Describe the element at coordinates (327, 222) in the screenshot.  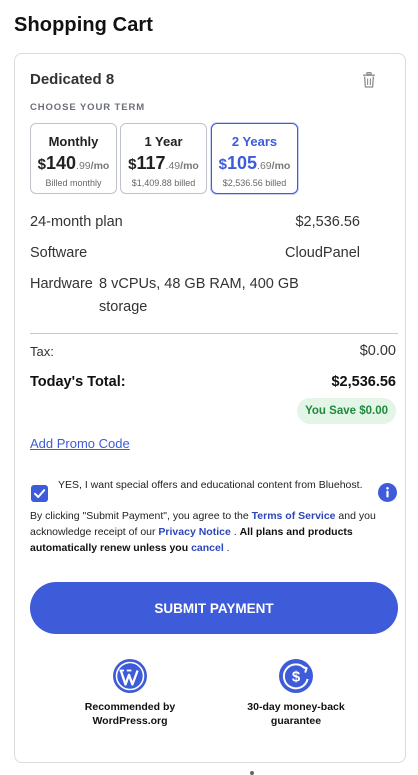
I see `plan-length-price: $2,536.56` at that location.